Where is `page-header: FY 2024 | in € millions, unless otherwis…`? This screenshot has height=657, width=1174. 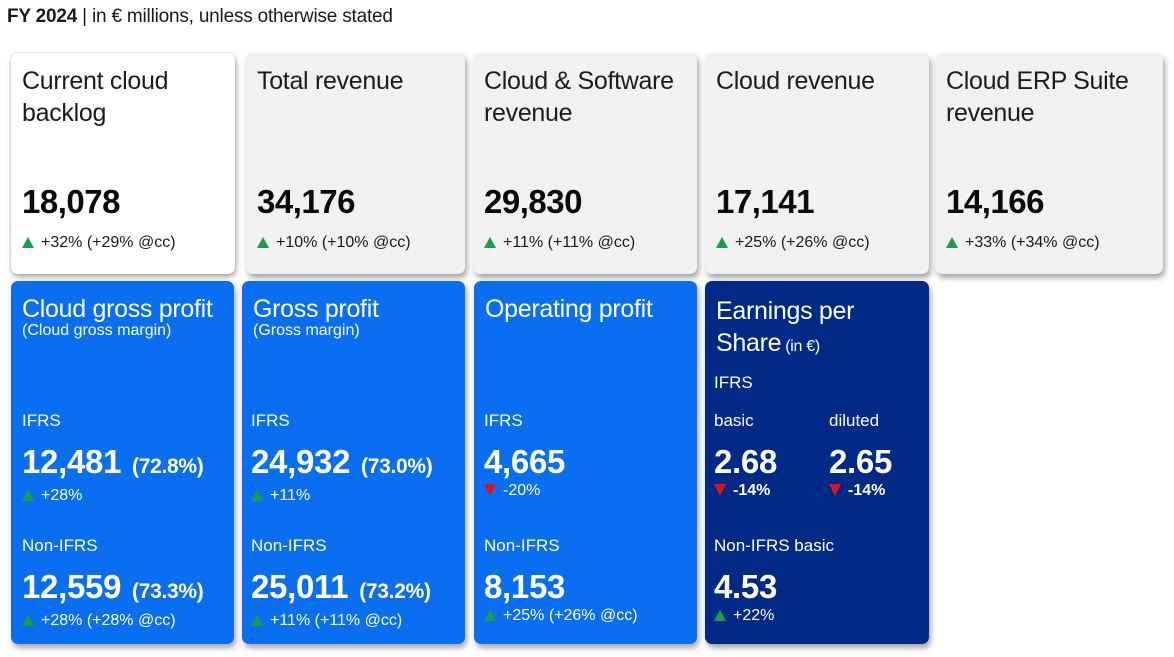 page-header: FY 2024 | in € millions, unless otherwis… is located at coordinates (200, 17).